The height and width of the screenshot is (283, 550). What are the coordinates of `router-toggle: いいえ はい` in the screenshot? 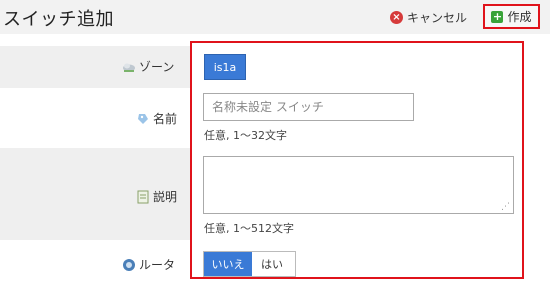 It's located at (249, 264).